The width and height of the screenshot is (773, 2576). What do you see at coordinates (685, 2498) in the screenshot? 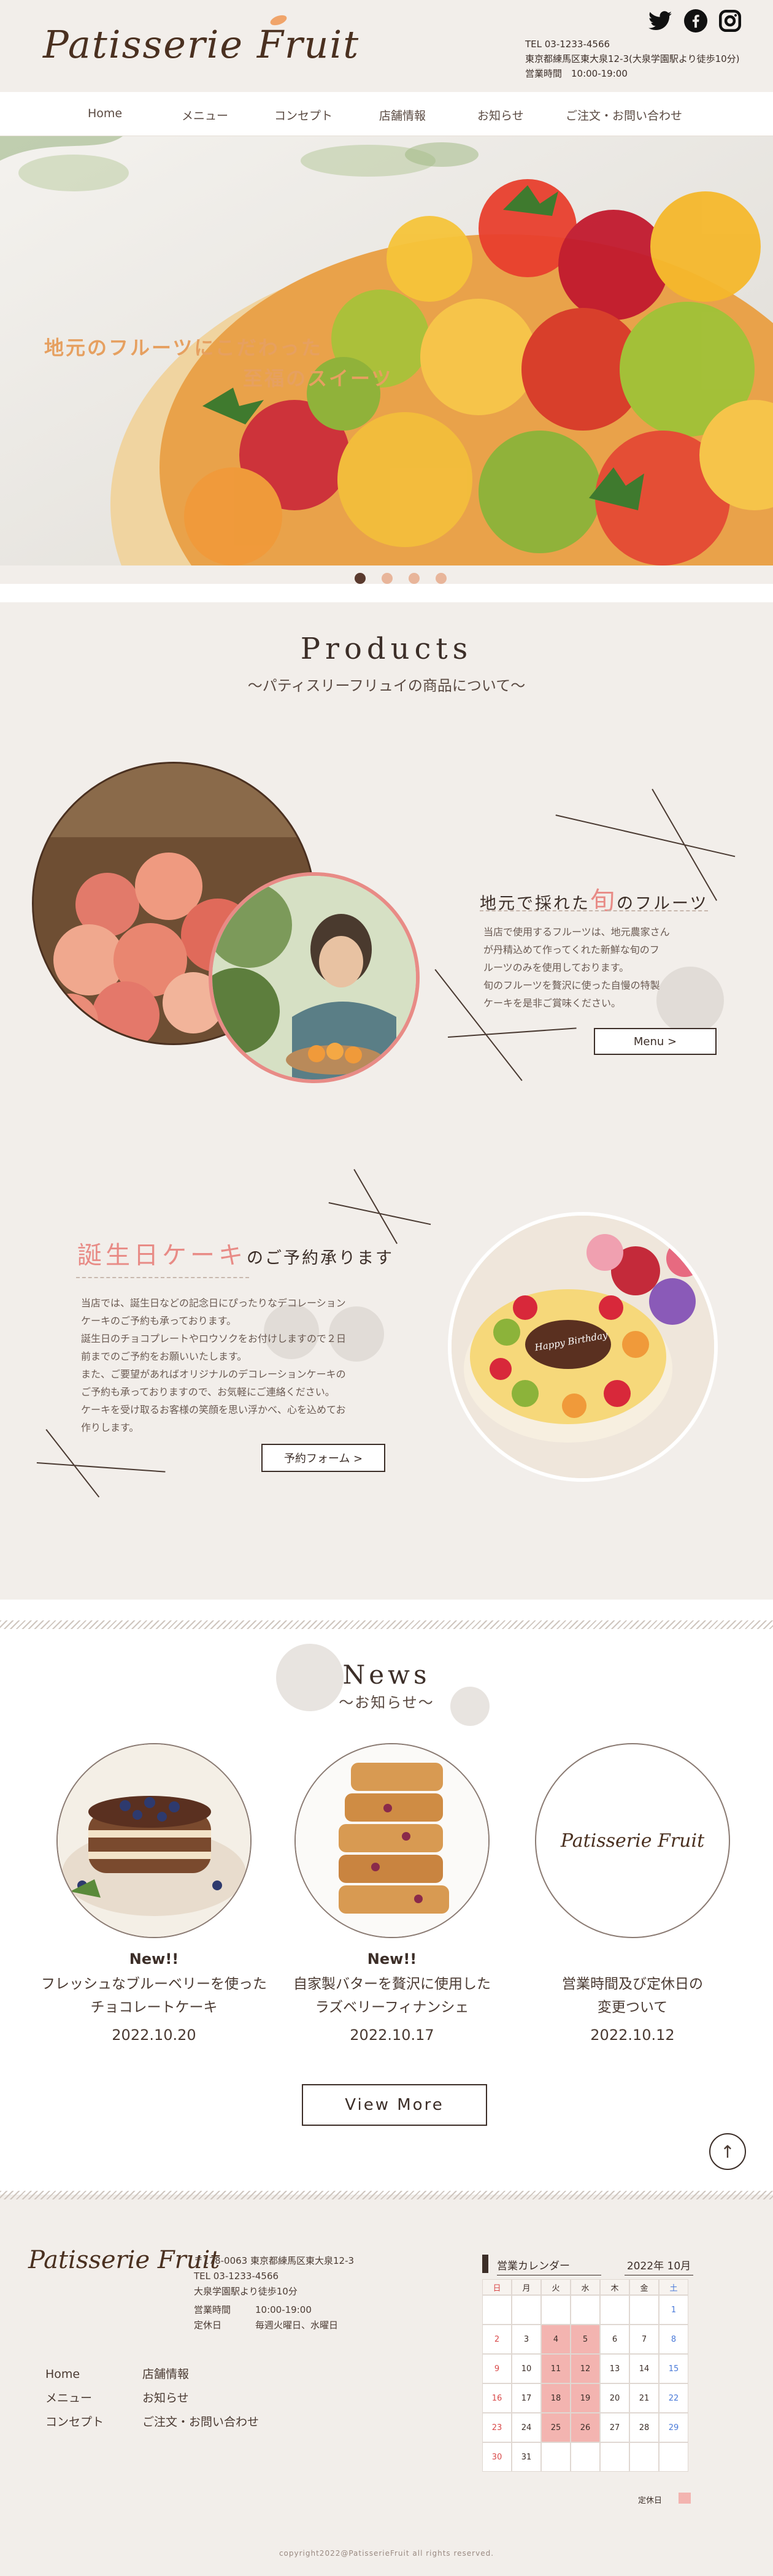
I see `calendar-legend-swatch` at bounding box center [685, 2498].